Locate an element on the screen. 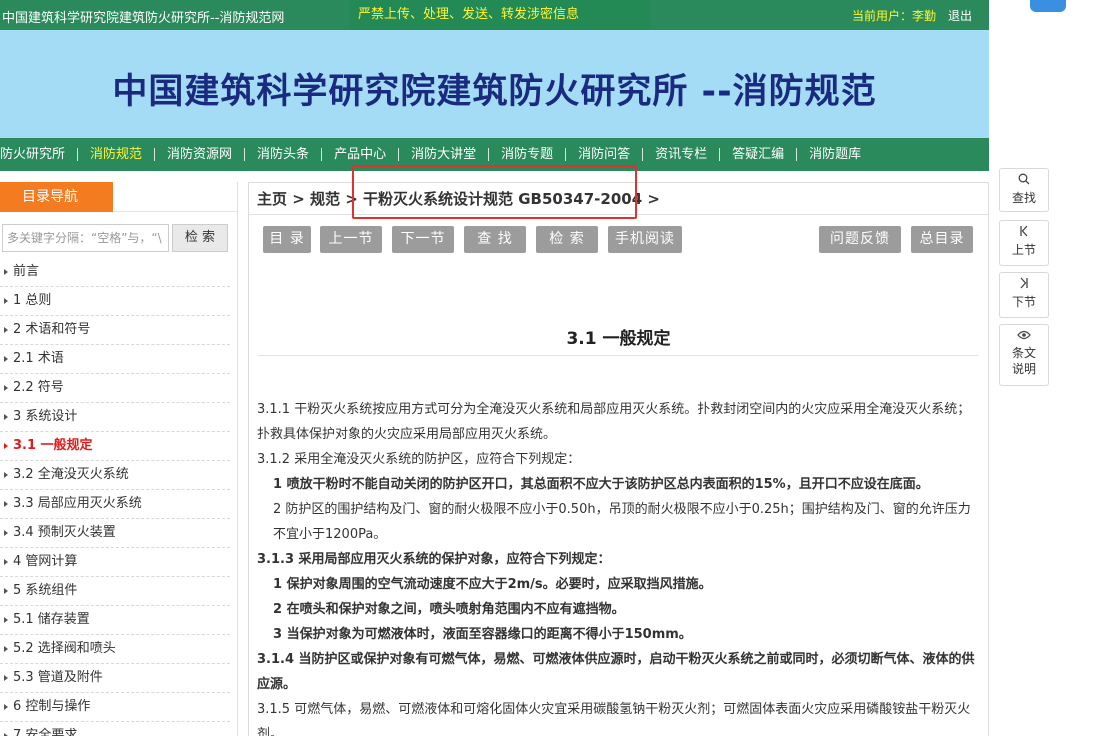  site-banner: 中国建筑科学研究院建筑防火研究所 --消防规范 is located at coordinates (494, 84).